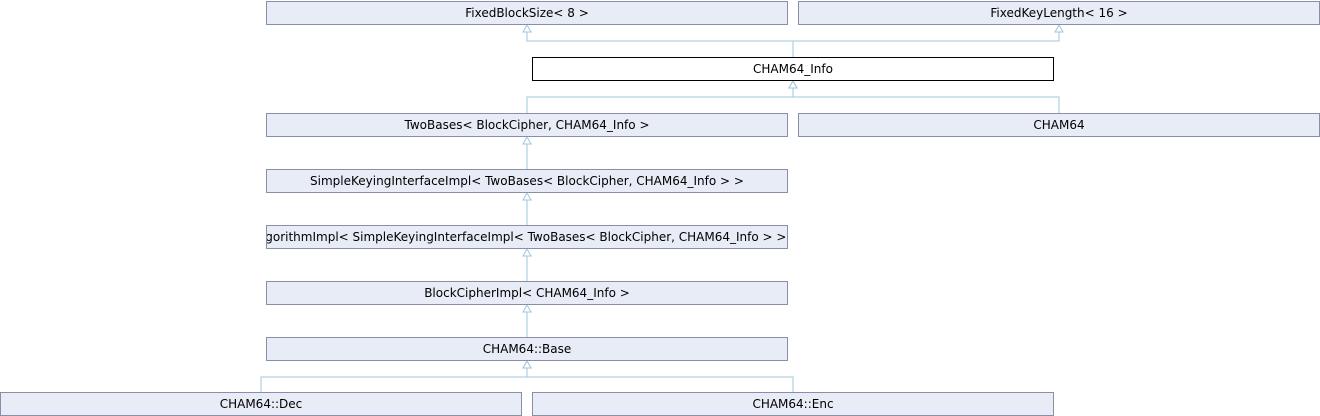 The height and width of the screenshot is (416, 1320). I want to click on node-fixed-block-size: FixedBlockSize< 8 >, so click(527, 13).